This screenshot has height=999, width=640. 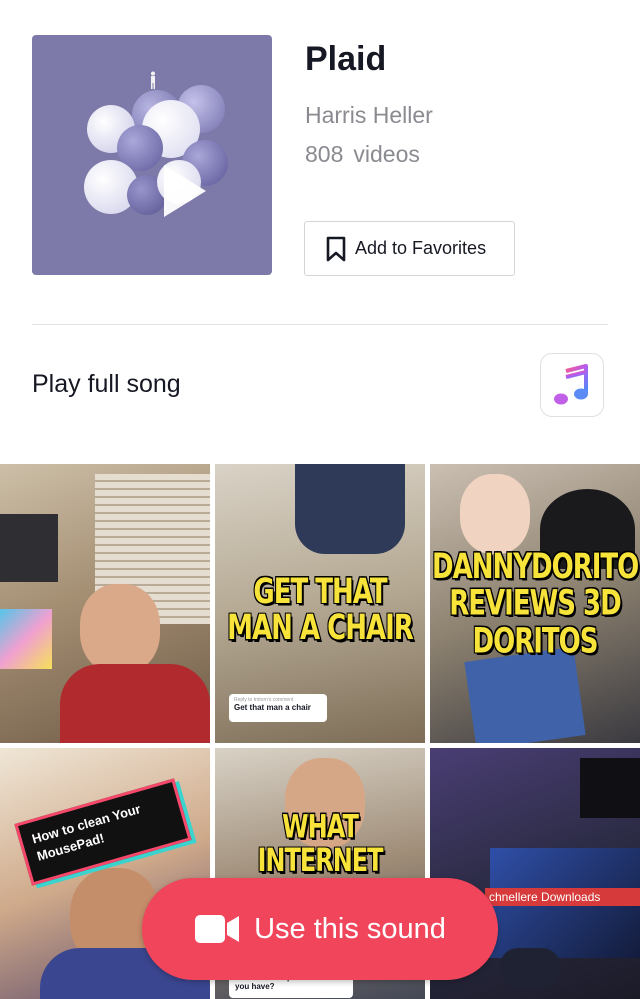 I want to click on tv-screen, so click(x=610, y=788).